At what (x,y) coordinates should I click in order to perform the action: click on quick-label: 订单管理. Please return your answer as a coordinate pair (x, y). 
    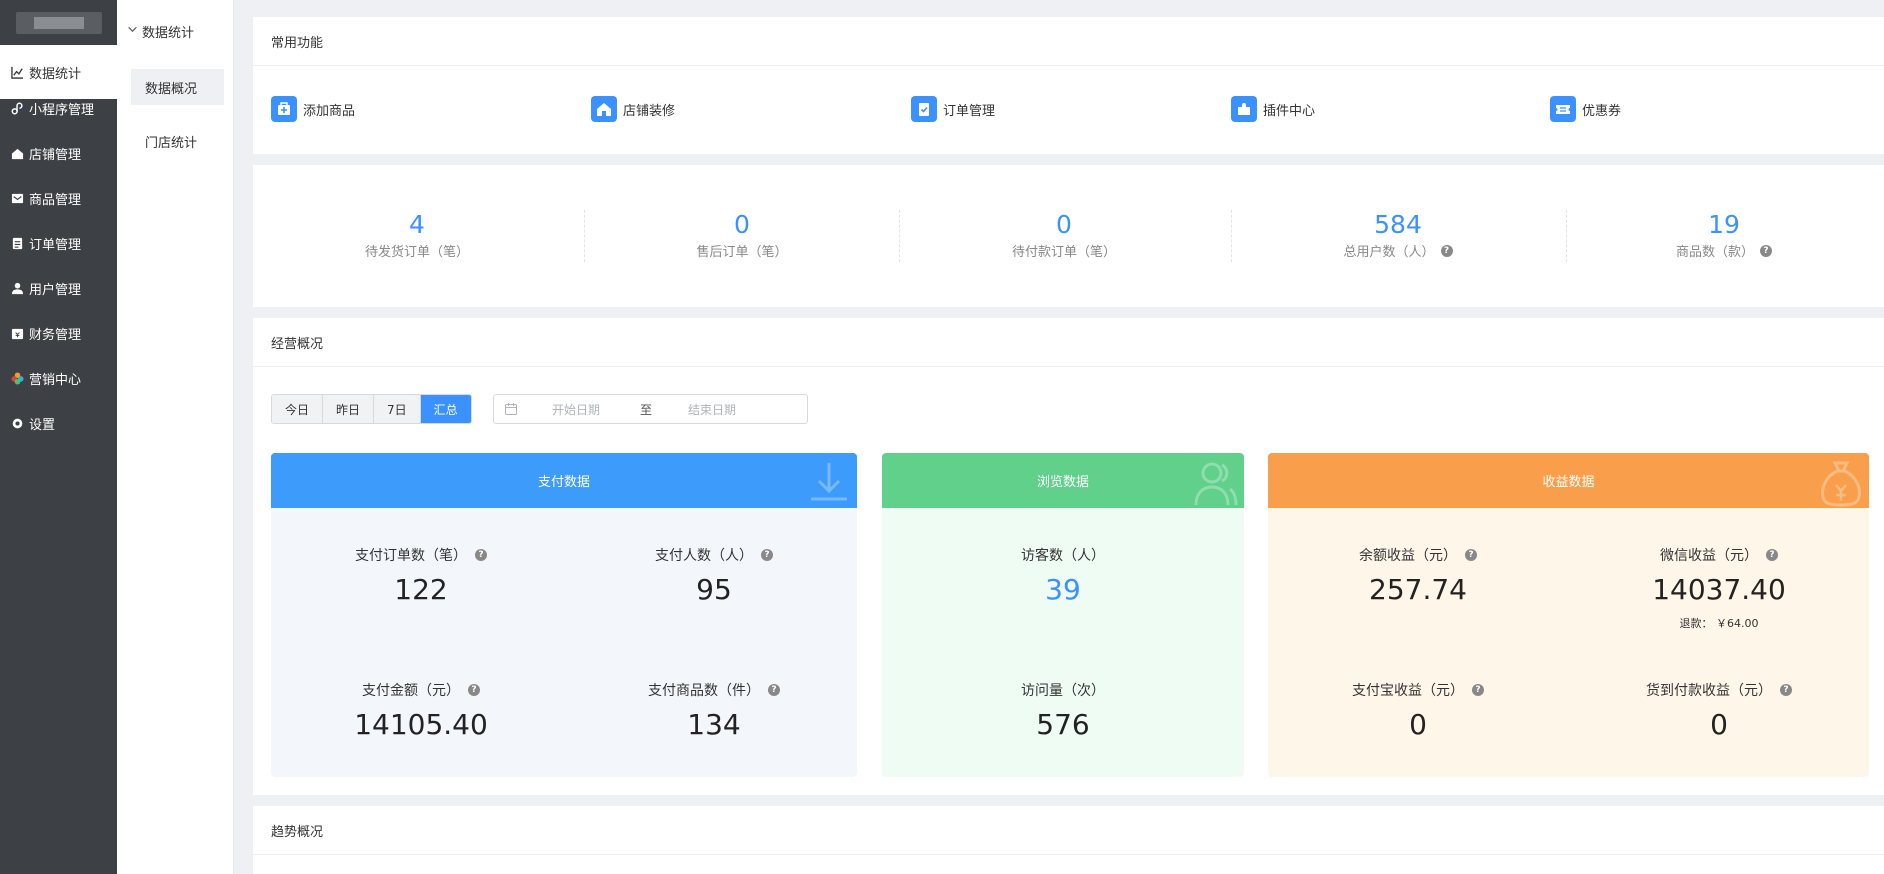
    Looking at the image, I should click on (969, 111).